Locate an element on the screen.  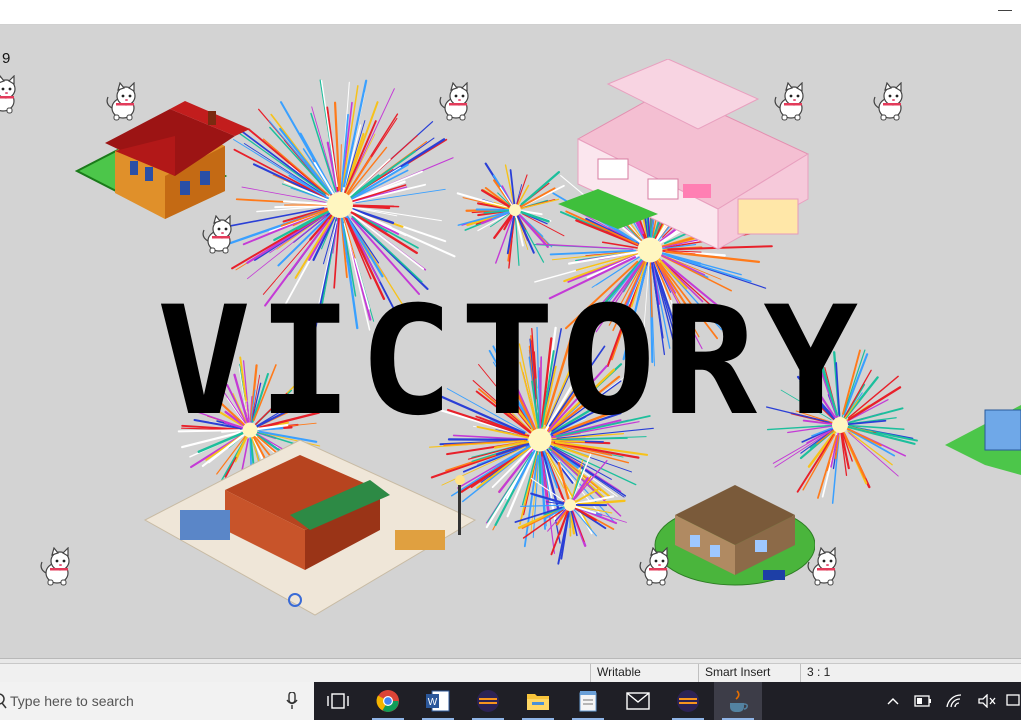
window-title-bar: — is located at coordinates (510, 12).